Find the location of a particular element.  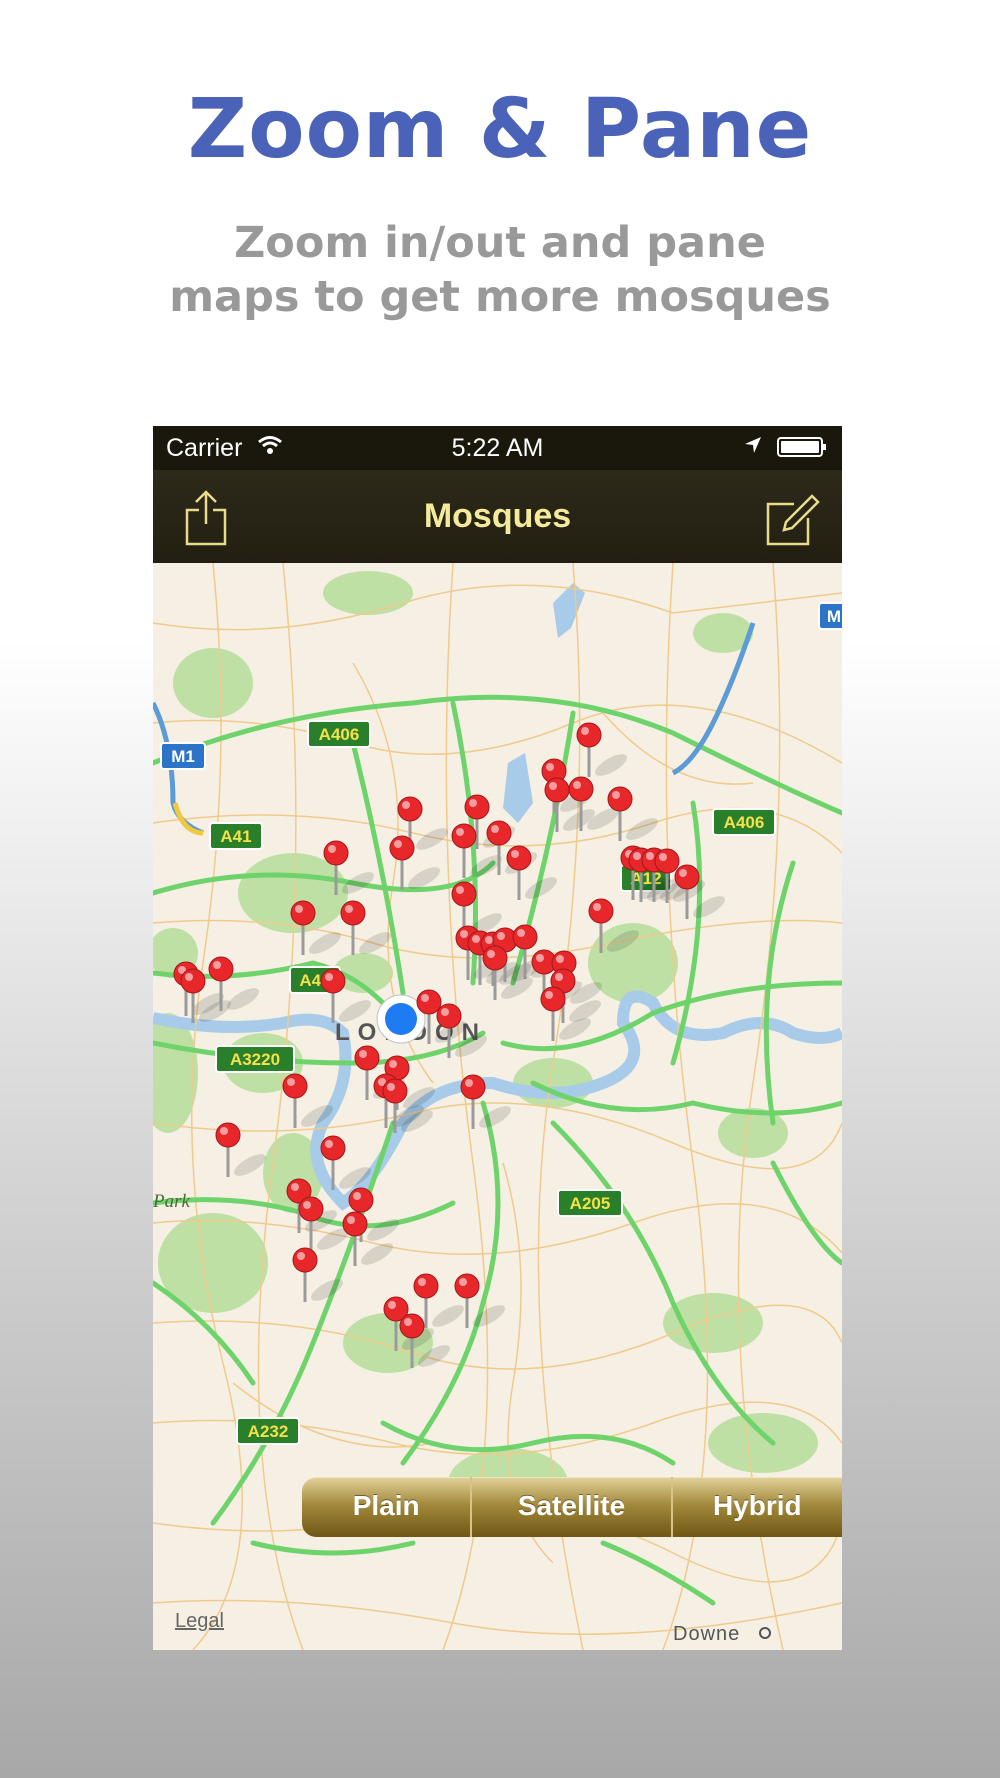

map-type-segmented-control: Plain Satellite Hybrid is located at coordinates (572, 1507).